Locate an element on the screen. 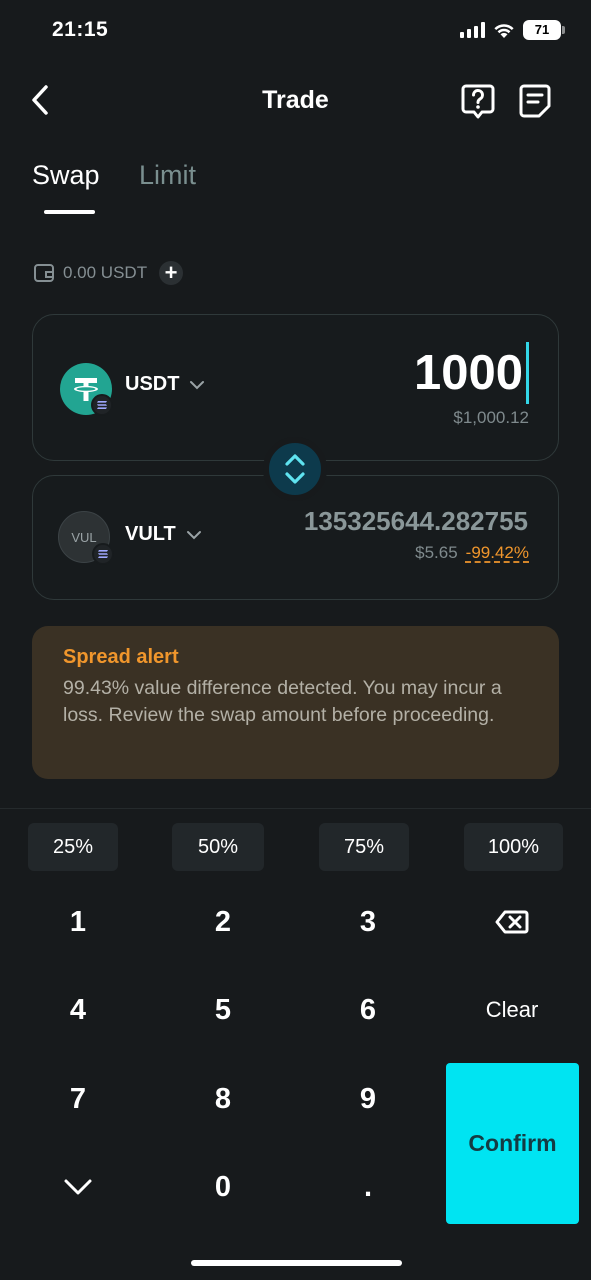 The width and height of the screenshot is (591, 1280). key-3: 3 is located at coordinates (368, 922).